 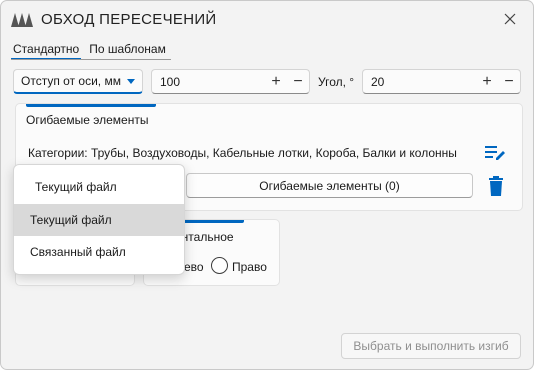 What do you see at coordinates (487, 82) in the screenshot?
I see `angle-plus-button: +` at bounding box center [487, 82].